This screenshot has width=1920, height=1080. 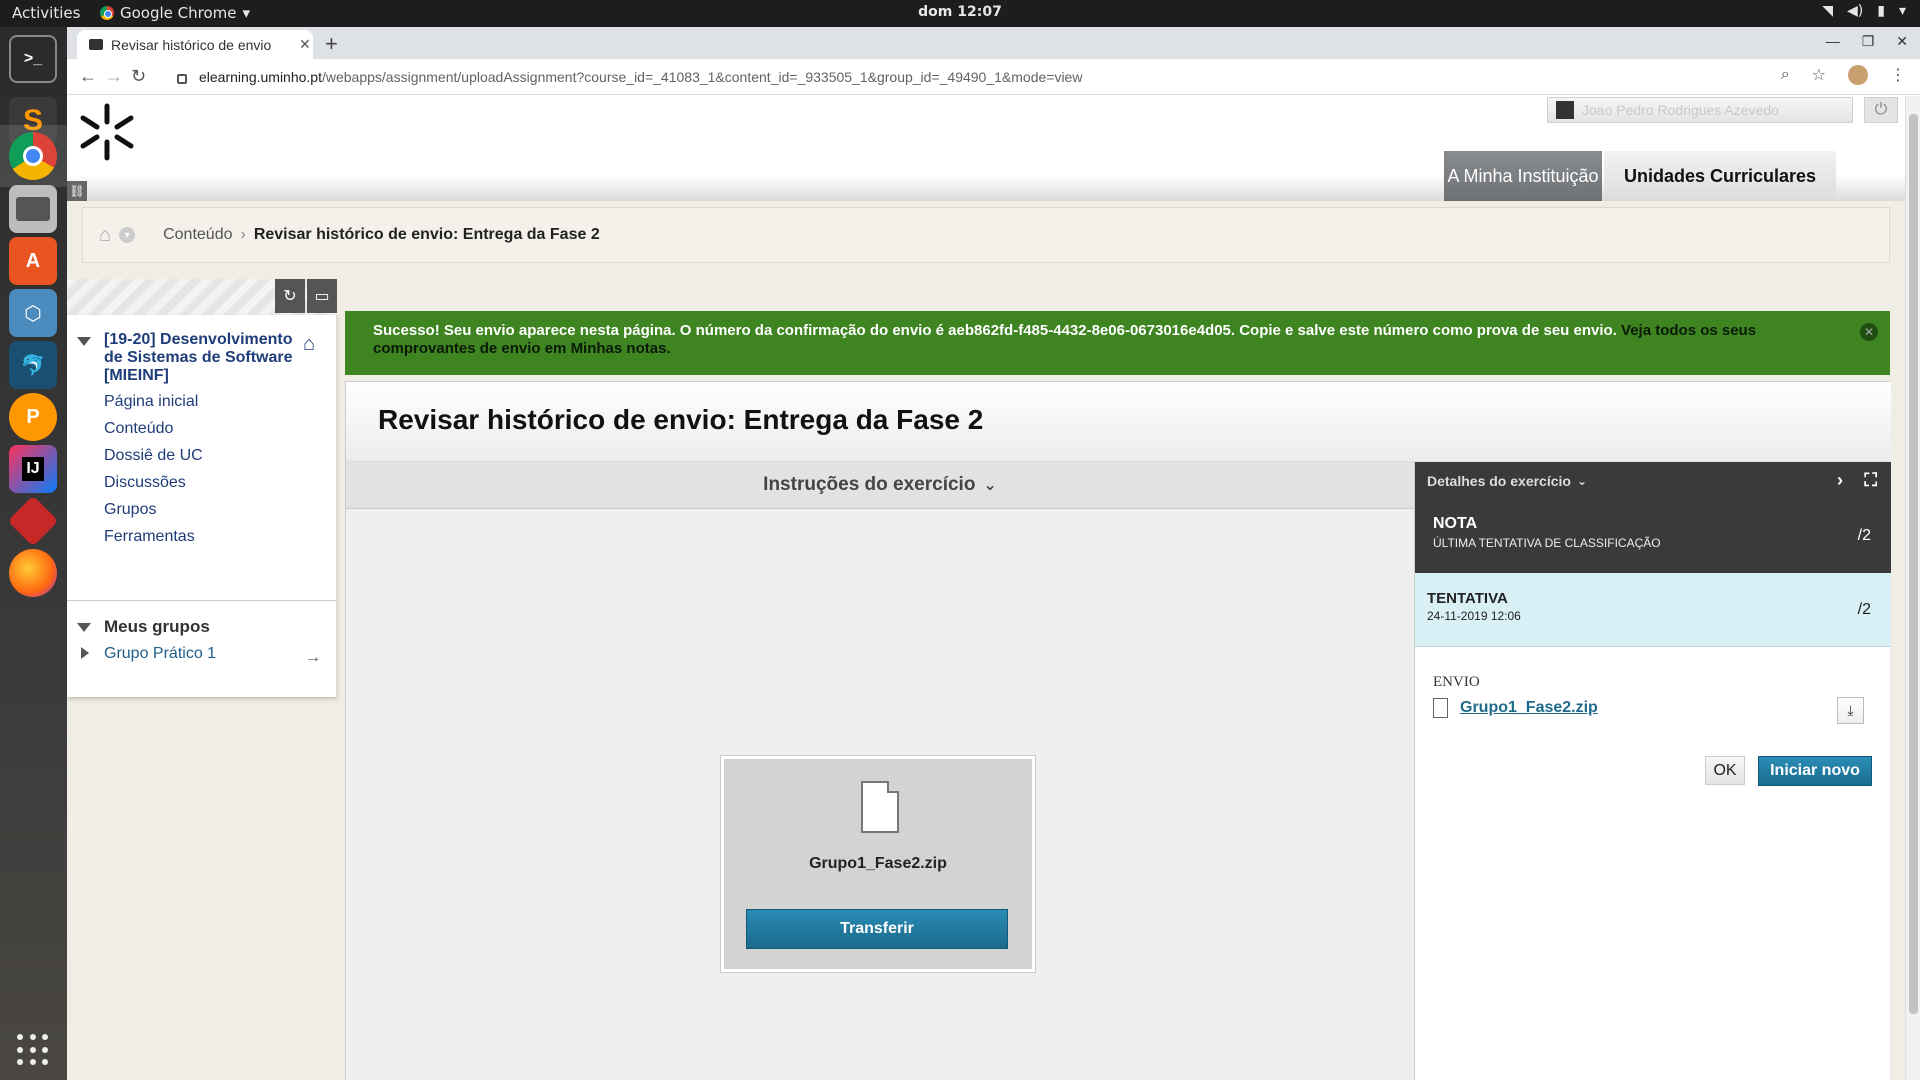 I want to click on home-icon: ⌂, so click(x=105, y=235).